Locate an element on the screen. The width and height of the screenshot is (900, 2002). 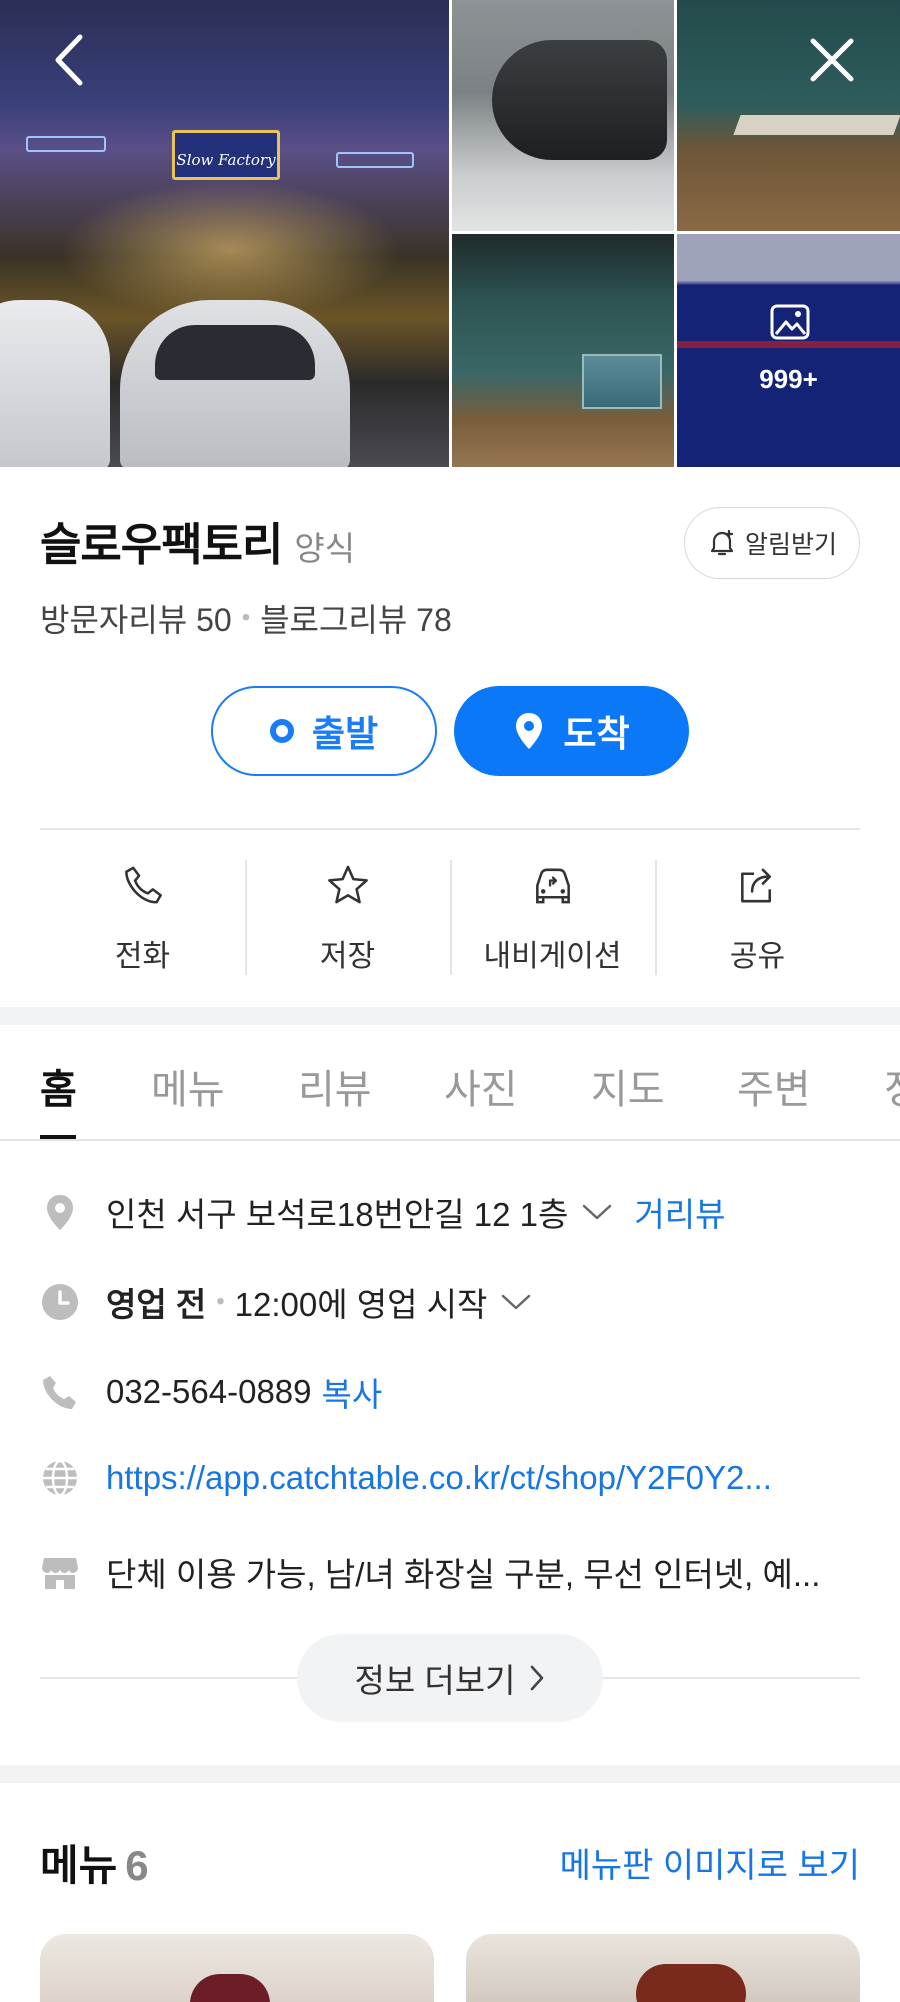
arrival-route-button: 도착 is located at coordinates (571, 731).